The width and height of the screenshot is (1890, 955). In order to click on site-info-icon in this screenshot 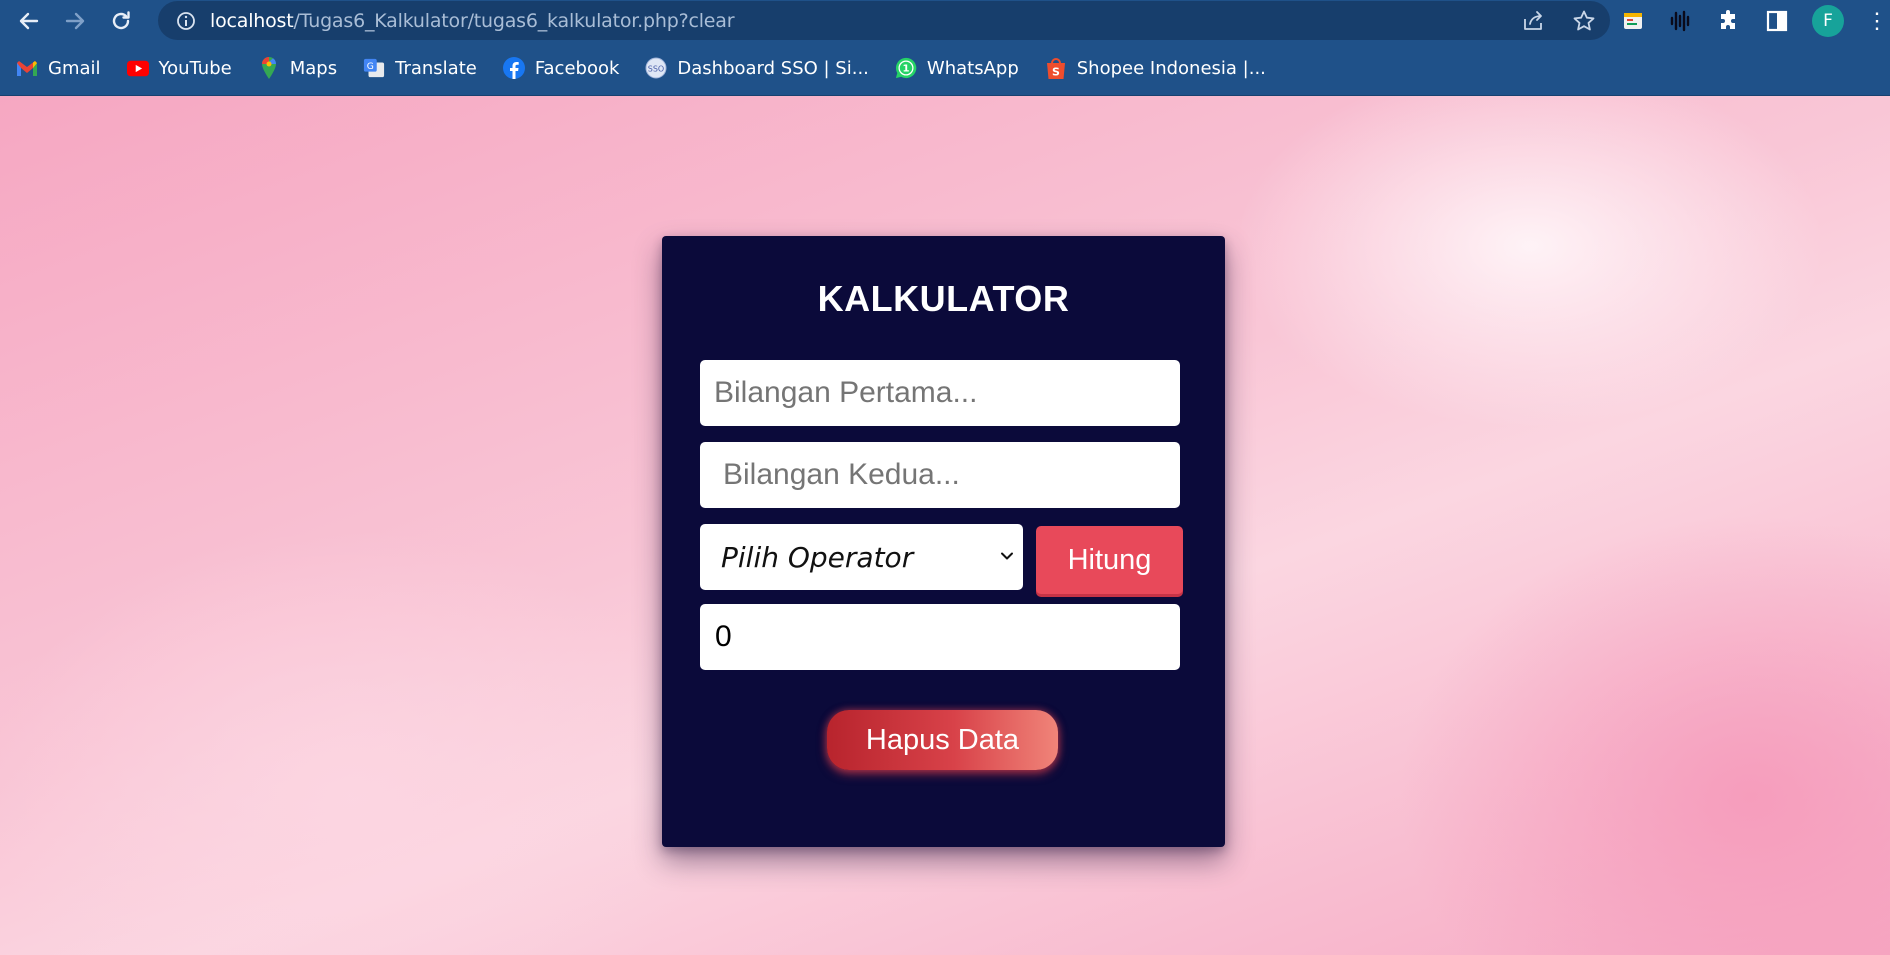, I will do `click(186, 21)`.